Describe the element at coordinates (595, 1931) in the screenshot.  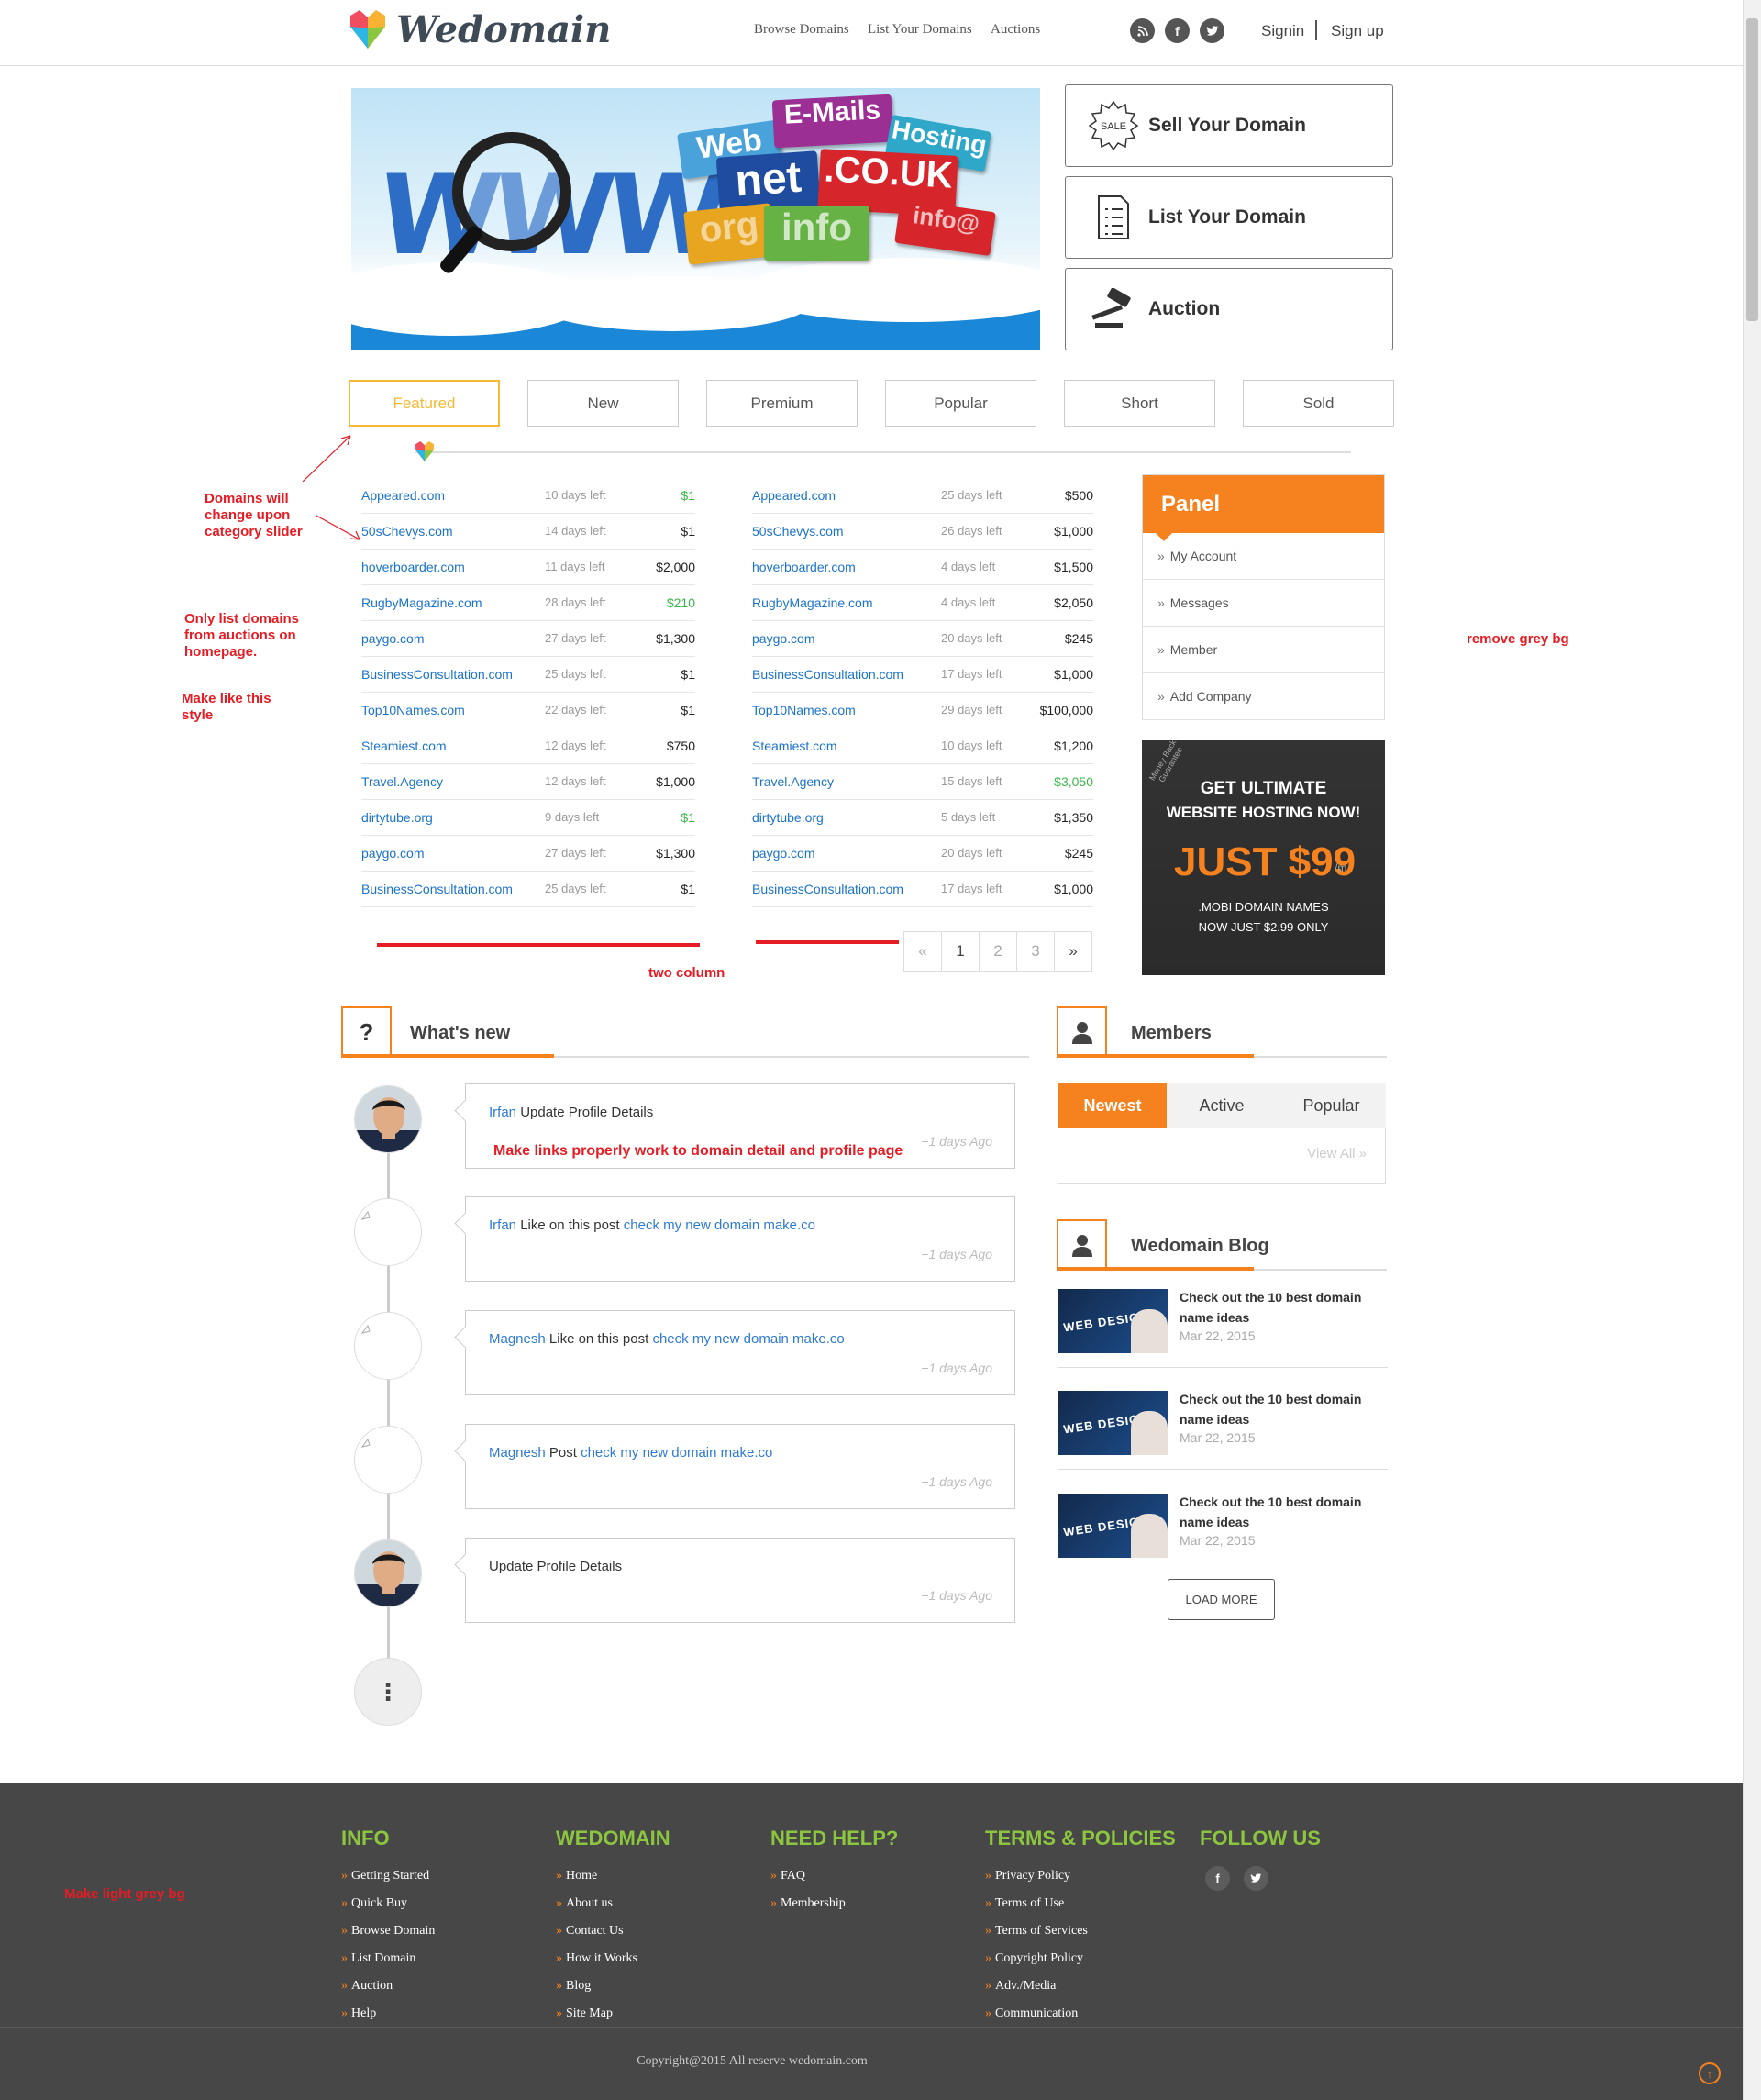
I see `footer-link-label: Contact Us` at that location.